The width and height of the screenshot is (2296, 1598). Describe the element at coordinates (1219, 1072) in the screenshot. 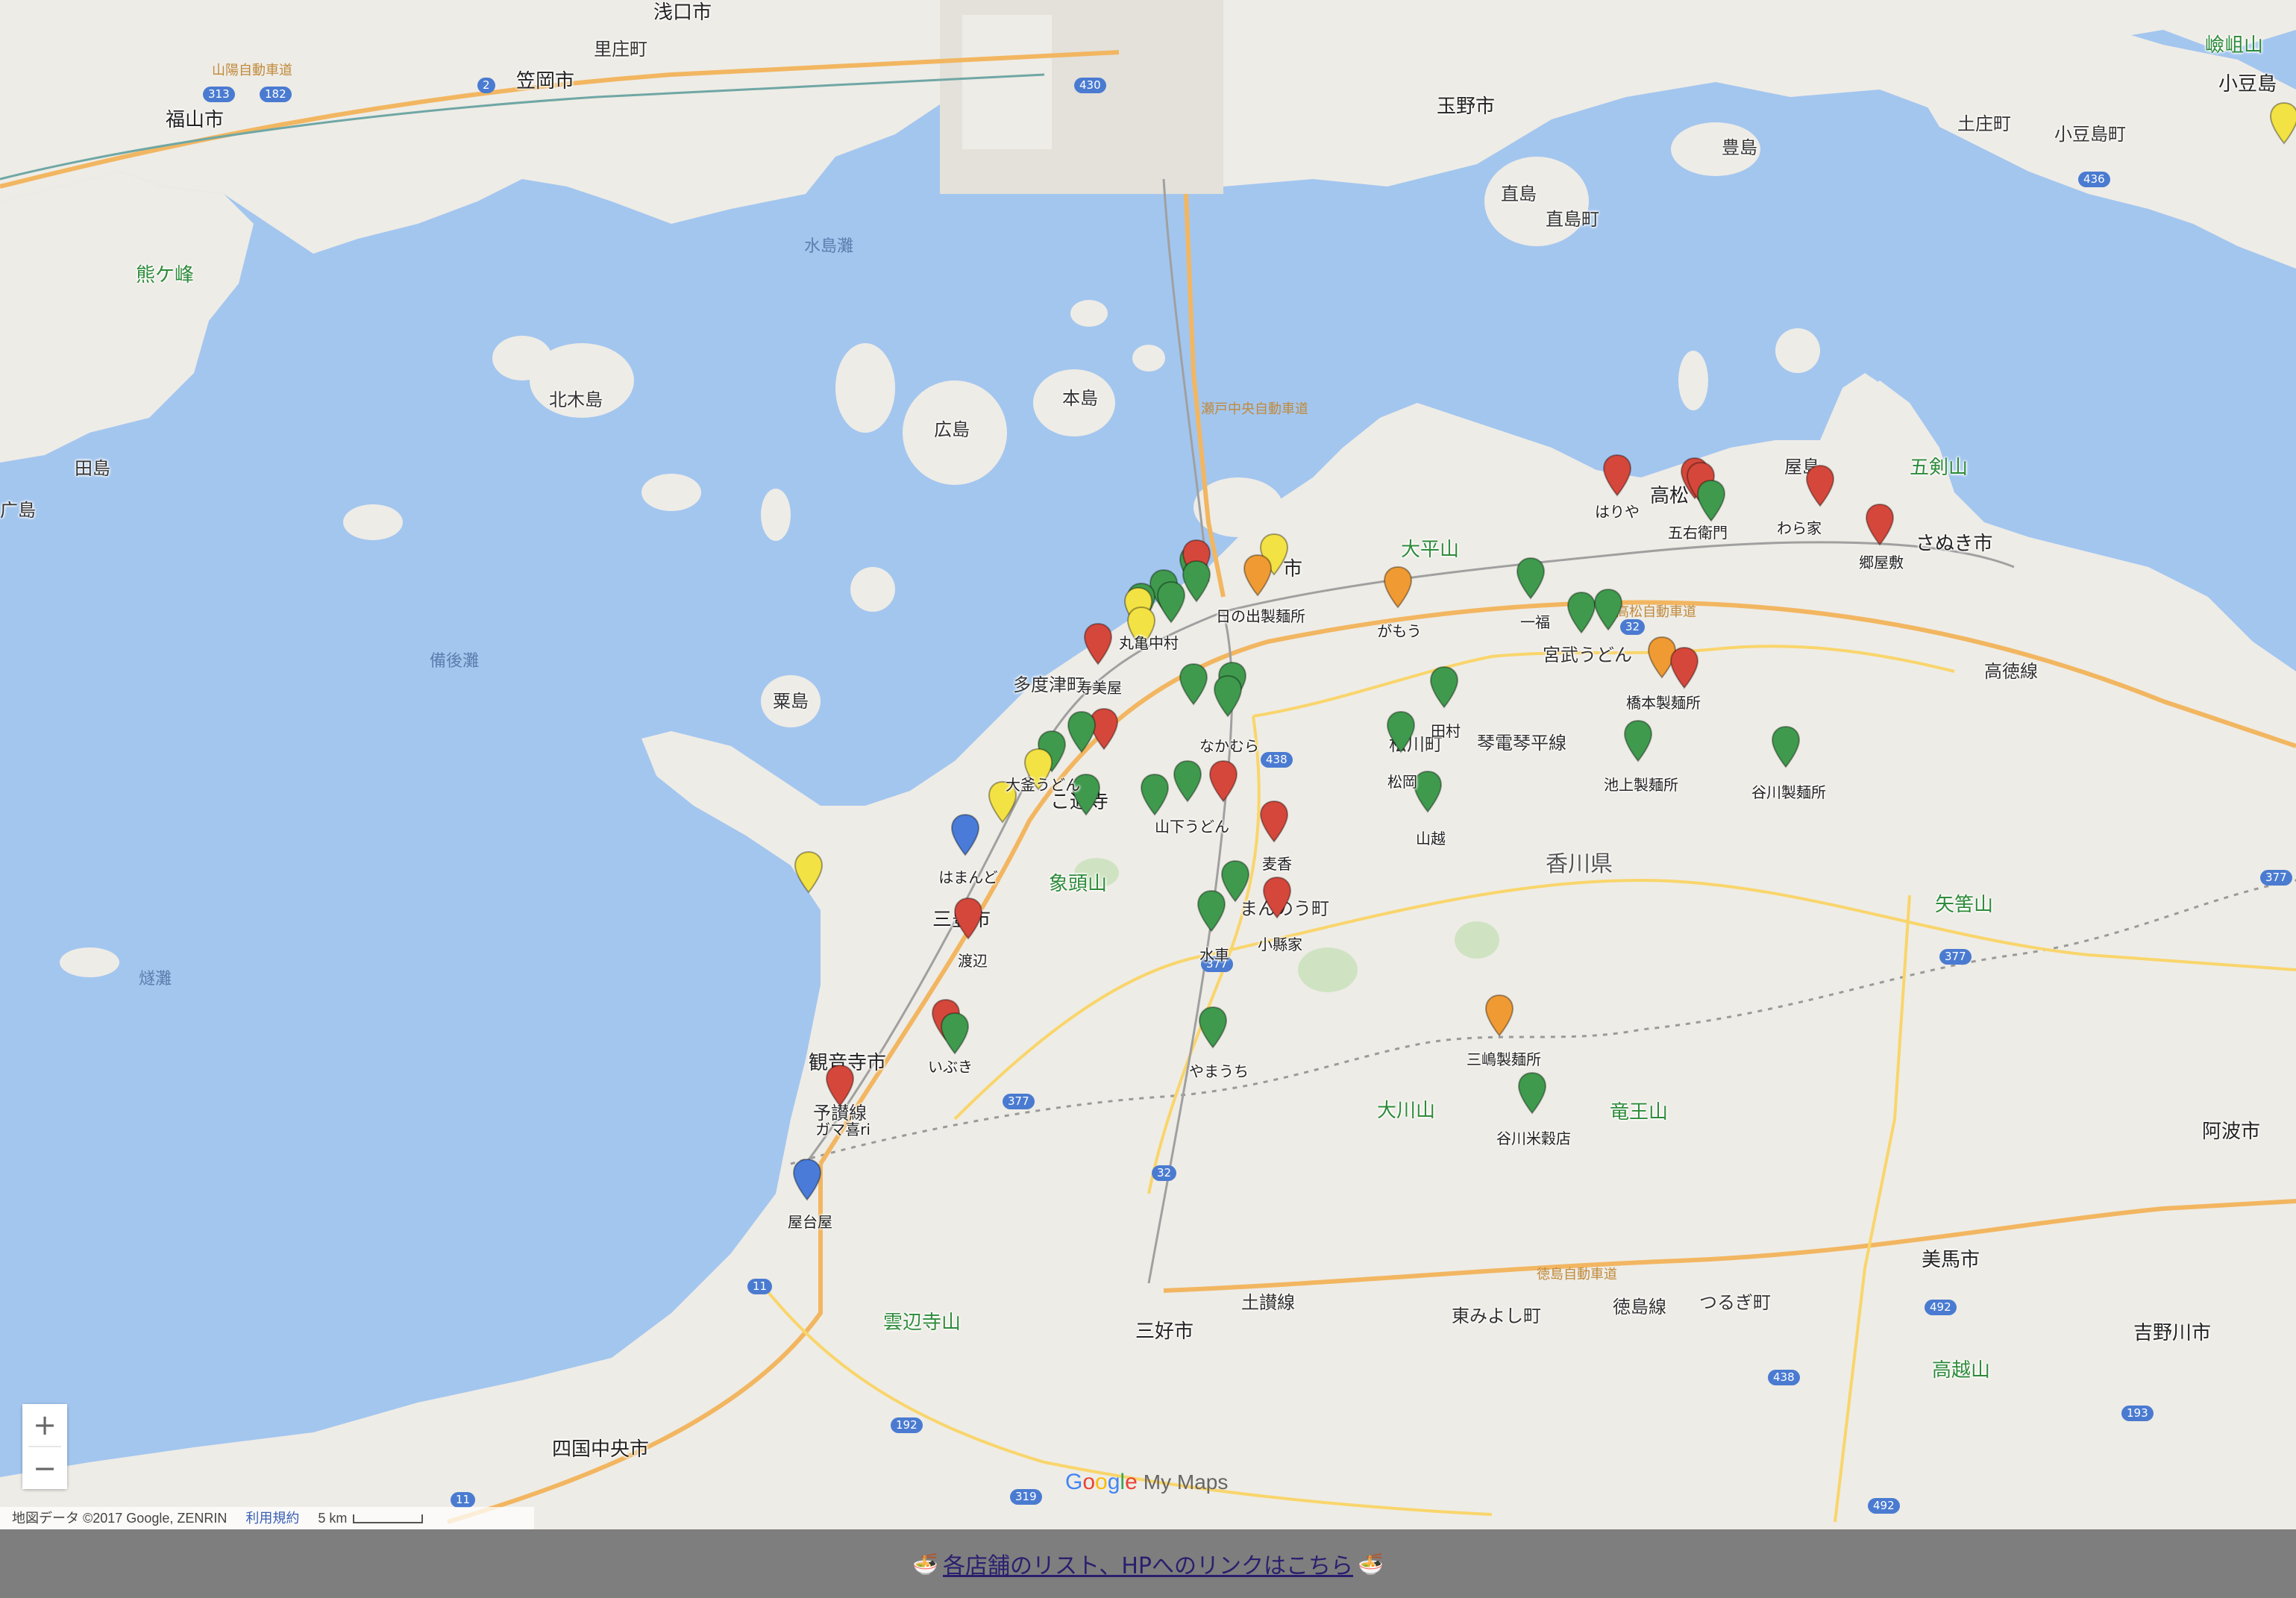

I see `shop-name-label: やまうち` at that location.